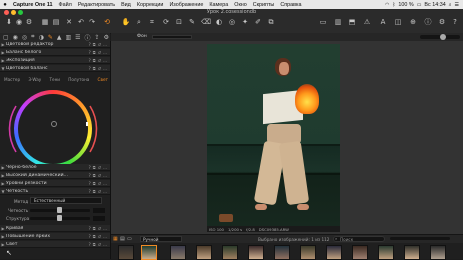 The image size is (463, 260). What do you see at coordinates (19, 22) in the screenshot?
I see `capture-icon: ◉` at bounding box center [19, 22].